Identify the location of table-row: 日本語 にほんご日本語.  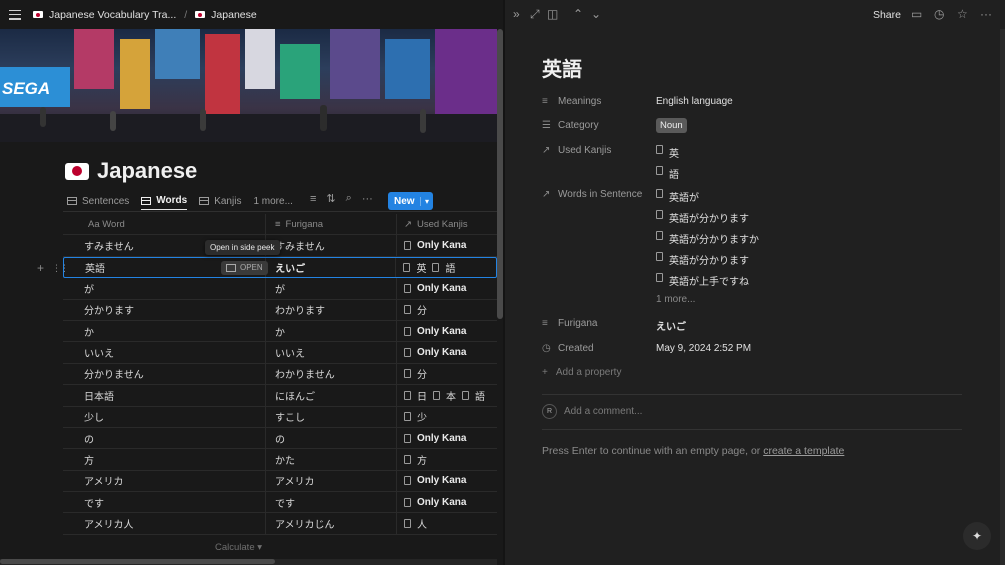
(280, 396).